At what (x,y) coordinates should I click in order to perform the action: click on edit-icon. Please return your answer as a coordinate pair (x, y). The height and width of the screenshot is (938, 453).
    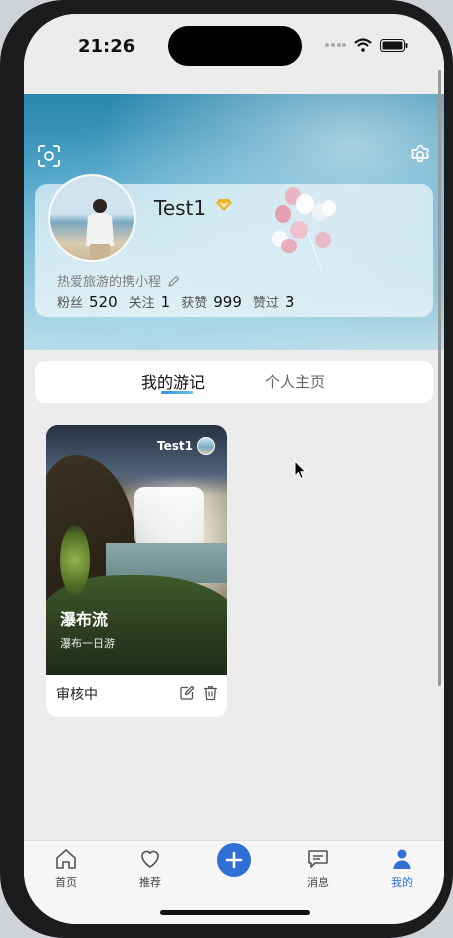
    Looking at the image, I should click on (187, 693).